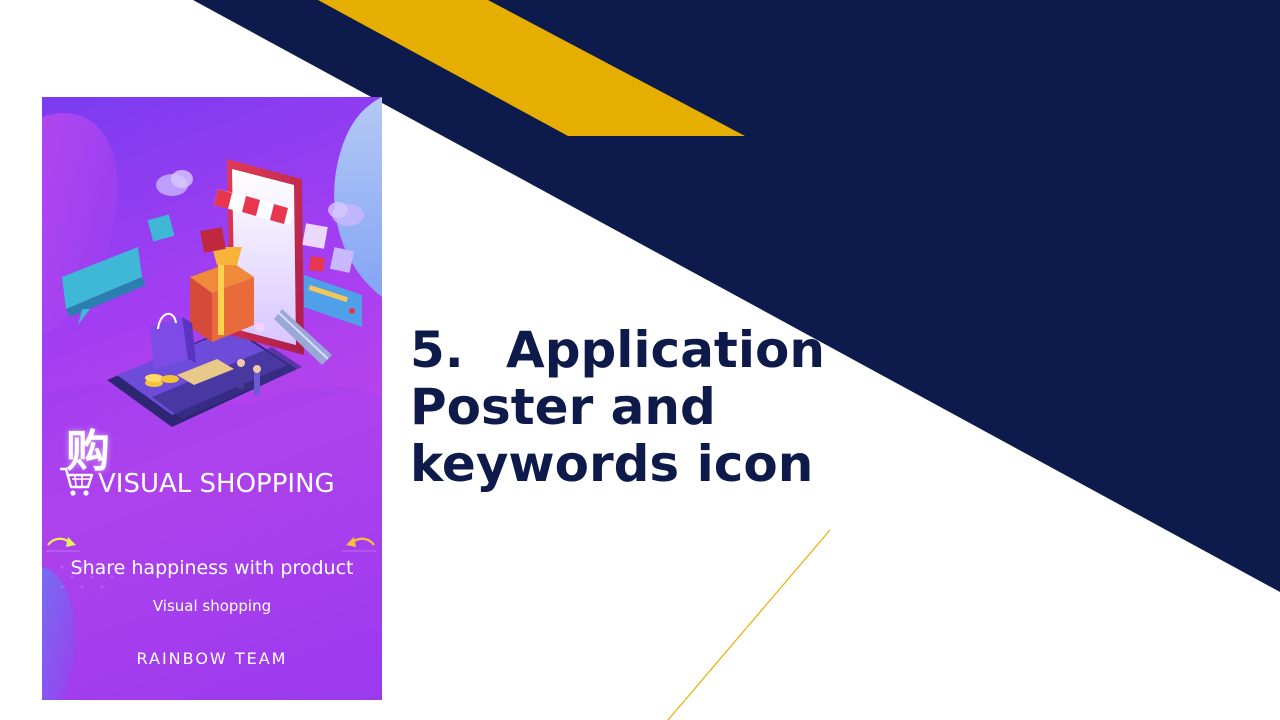 This screenshot has height=720, width=1280. I want to click on poster-team: RAINBOW TEAM, so click(212, 658).